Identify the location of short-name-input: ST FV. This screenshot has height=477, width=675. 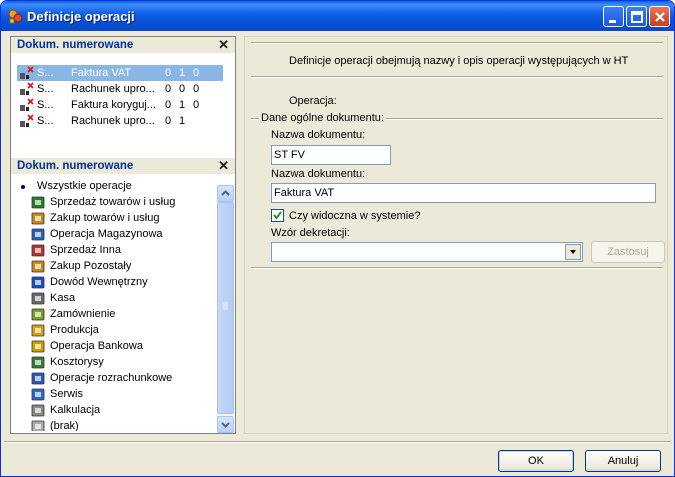
(331, 155).